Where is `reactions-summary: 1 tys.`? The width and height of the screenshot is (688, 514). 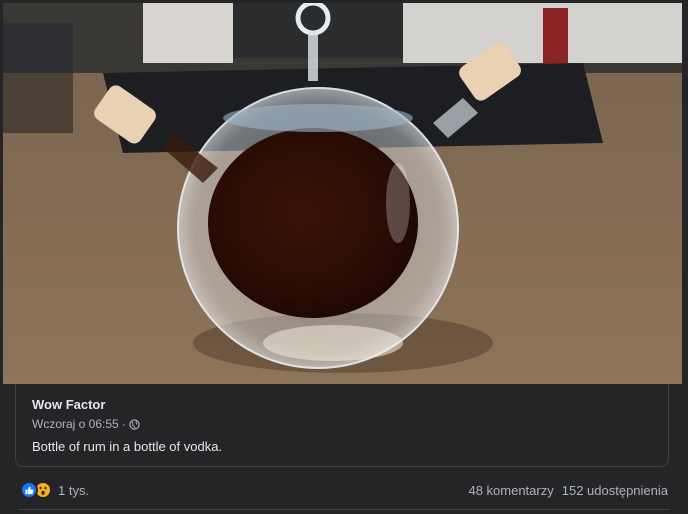
reactions-summary: 1 tys. is located at coordinates (54, 490).